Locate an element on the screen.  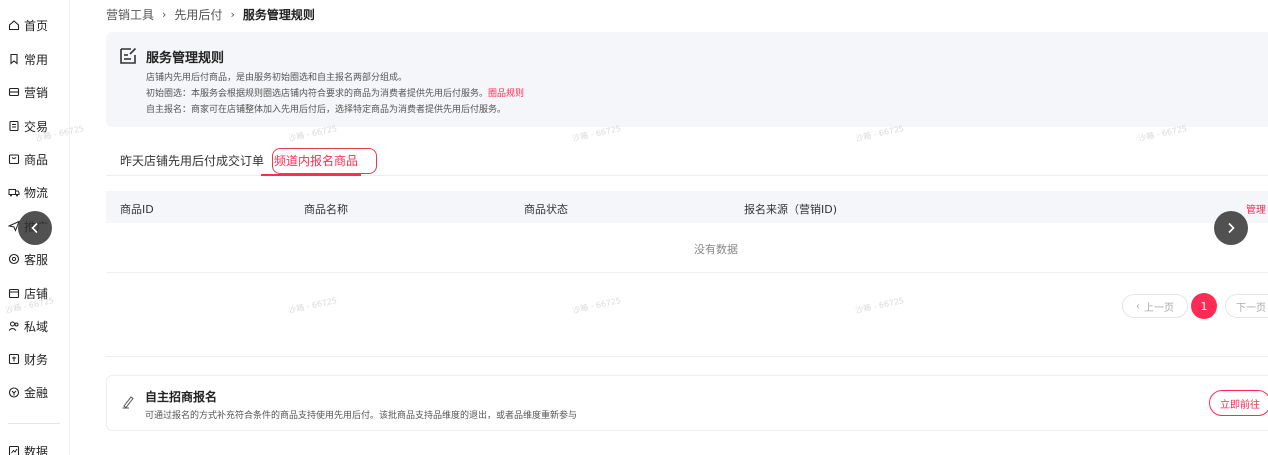
bookmark-icon is located at coordinates (14, 59).